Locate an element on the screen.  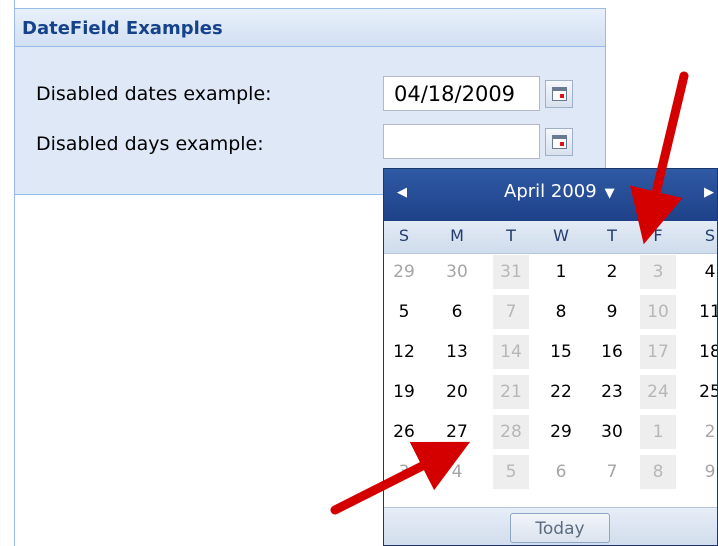
annotation-arrow-down is located at coordinates (659, 158).